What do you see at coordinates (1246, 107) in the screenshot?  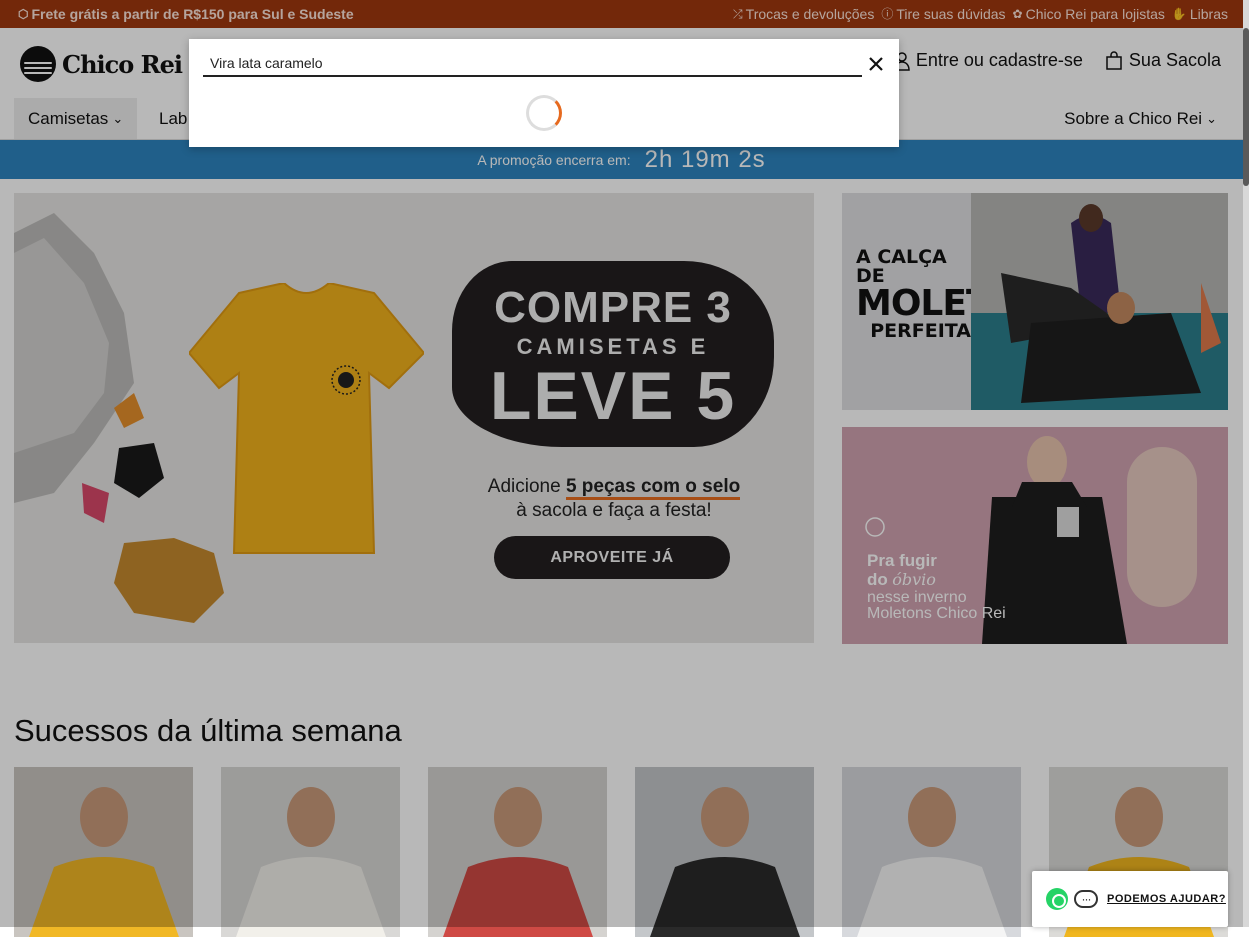 I see `scrollbar-thumb` at bounding box center [1246, 107].